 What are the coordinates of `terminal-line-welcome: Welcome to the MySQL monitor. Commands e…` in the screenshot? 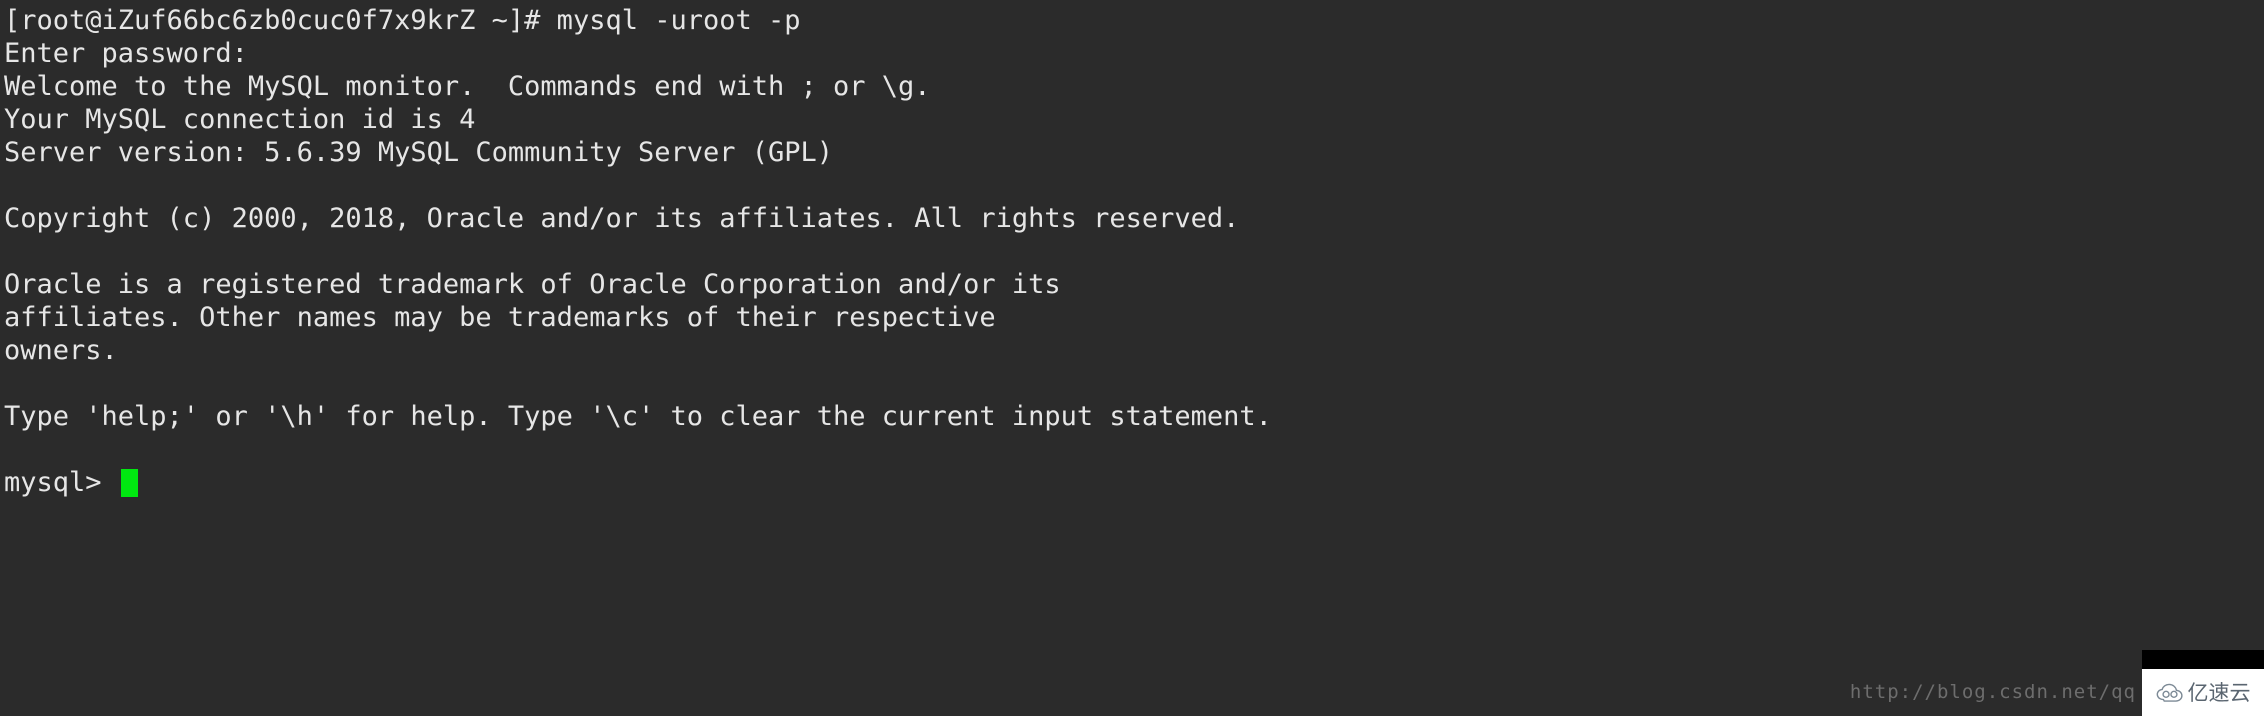 It's located at (467, 86).